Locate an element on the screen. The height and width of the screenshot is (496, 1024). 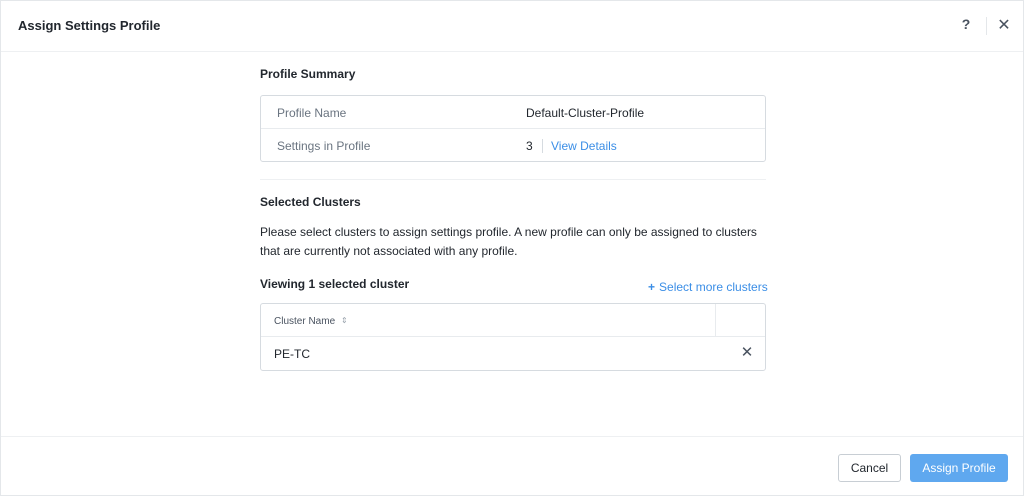
sort-icon: ⇕ is located at coordinates (344, 320).